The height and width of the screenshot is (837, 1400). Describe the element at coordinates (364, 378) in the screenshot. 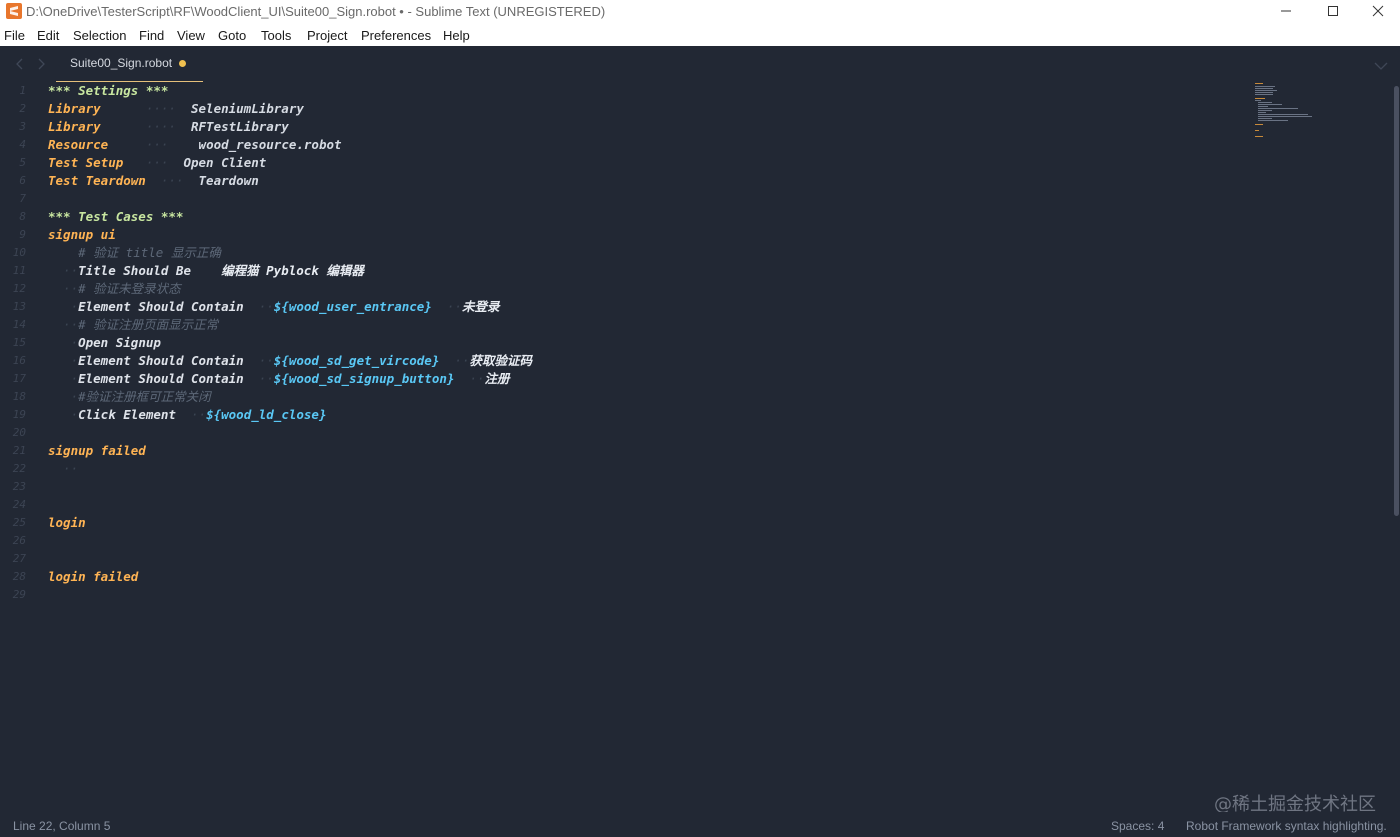

I see `code-token-var: ${wood_sd_signup_button}` at that location.